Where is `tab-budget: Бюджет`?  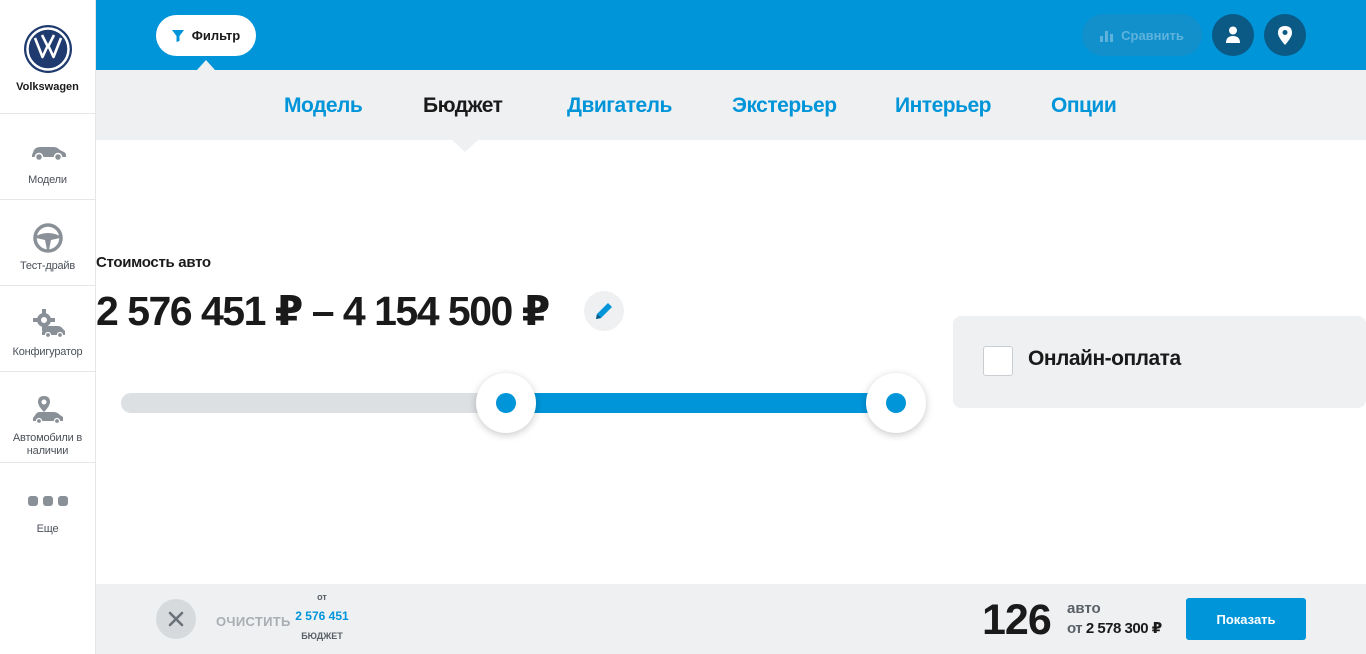
tab-budget: Бюджет is located at coordinates (463, 106).